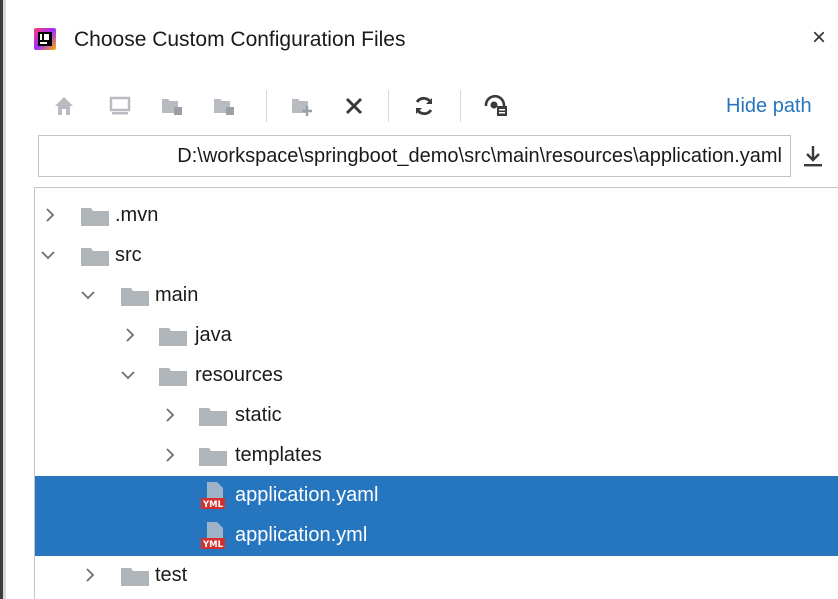 The height and width of the screenshot is (599, 838). I want to click on project-folder-icon, so click(172, 107).